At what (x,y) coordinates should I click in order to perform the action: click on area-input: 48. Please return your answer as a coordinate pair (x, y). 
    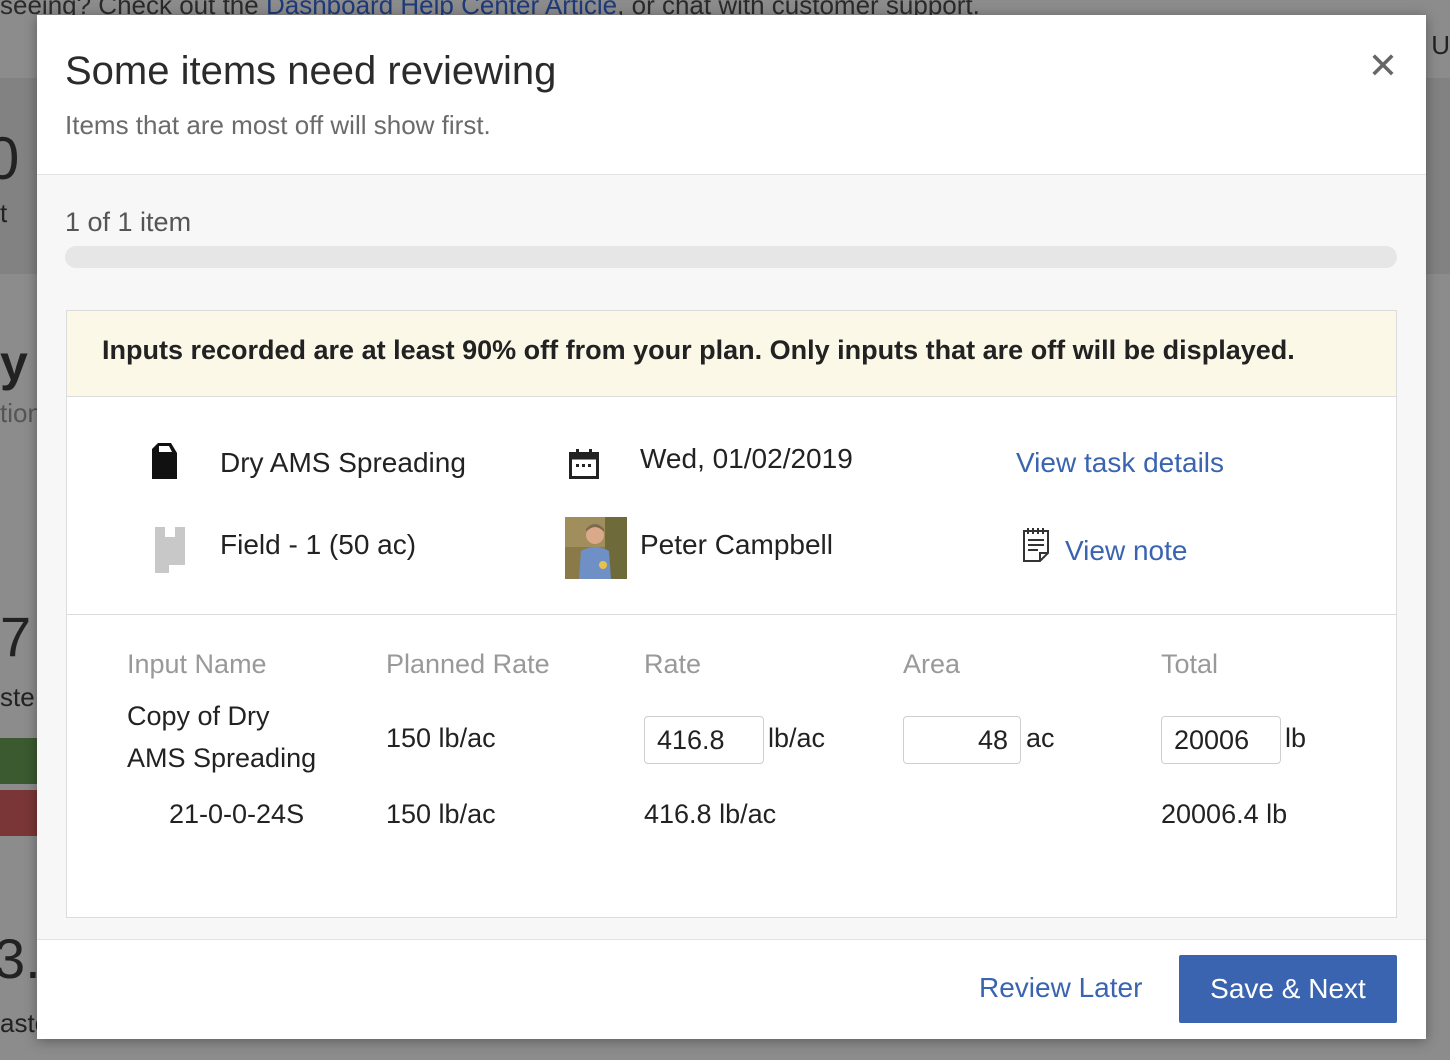
    Looking at the image, I should click on (962, 740).